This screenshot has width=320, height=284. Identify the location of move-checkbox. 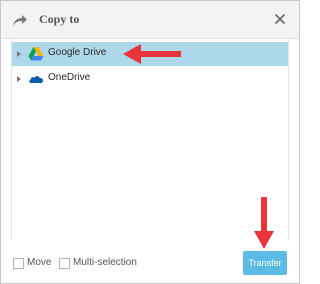
(18, 263).